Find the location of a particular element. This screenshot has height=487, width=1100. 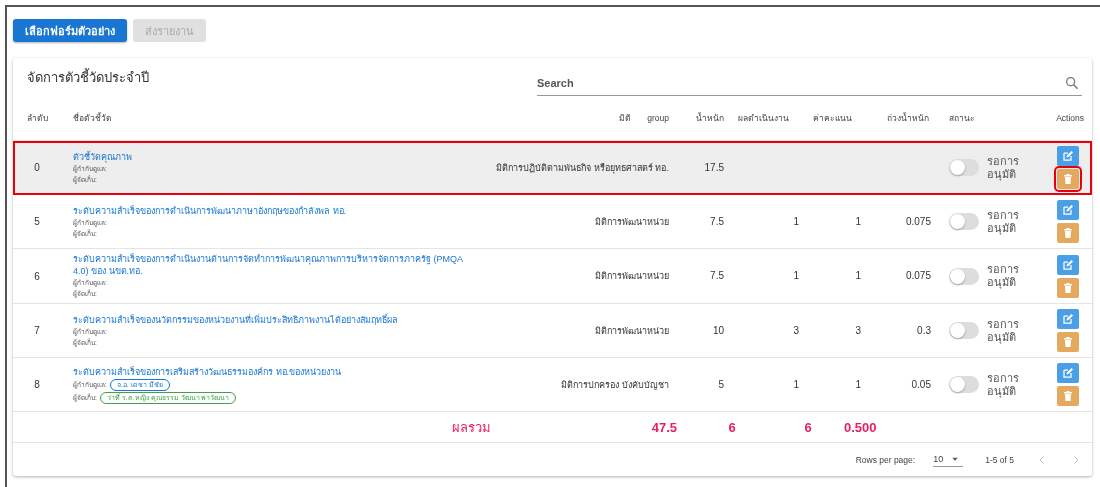

column-header: มิติ group is located at coordinates (643, 118).